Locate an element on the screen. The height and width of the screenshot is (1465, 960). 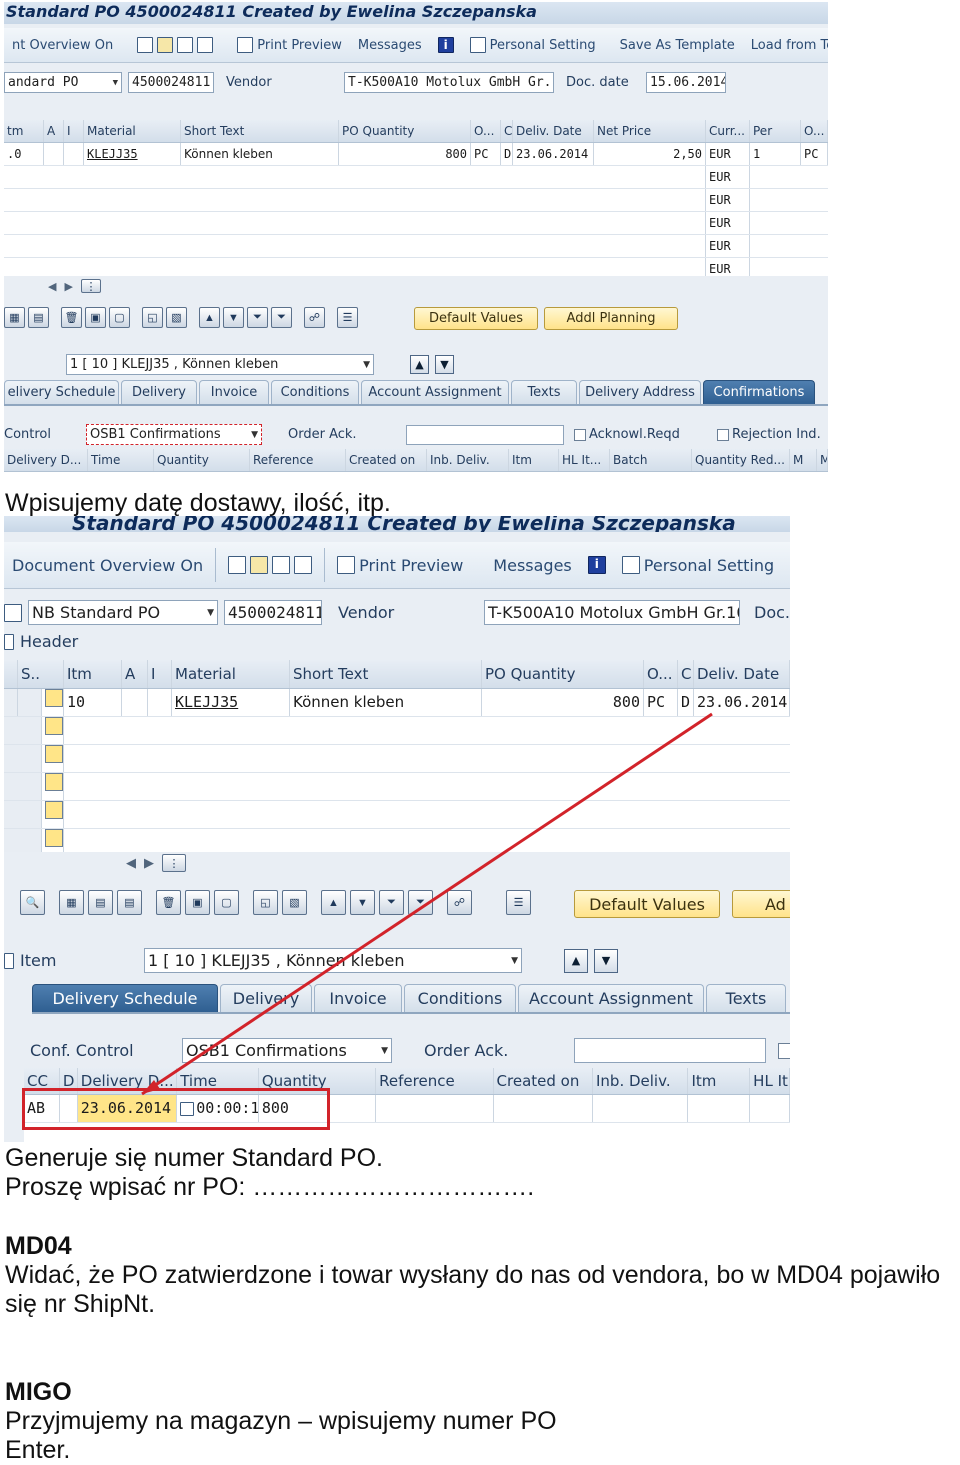
detail-icon: 🔍 is located at coordinates (32, 902).